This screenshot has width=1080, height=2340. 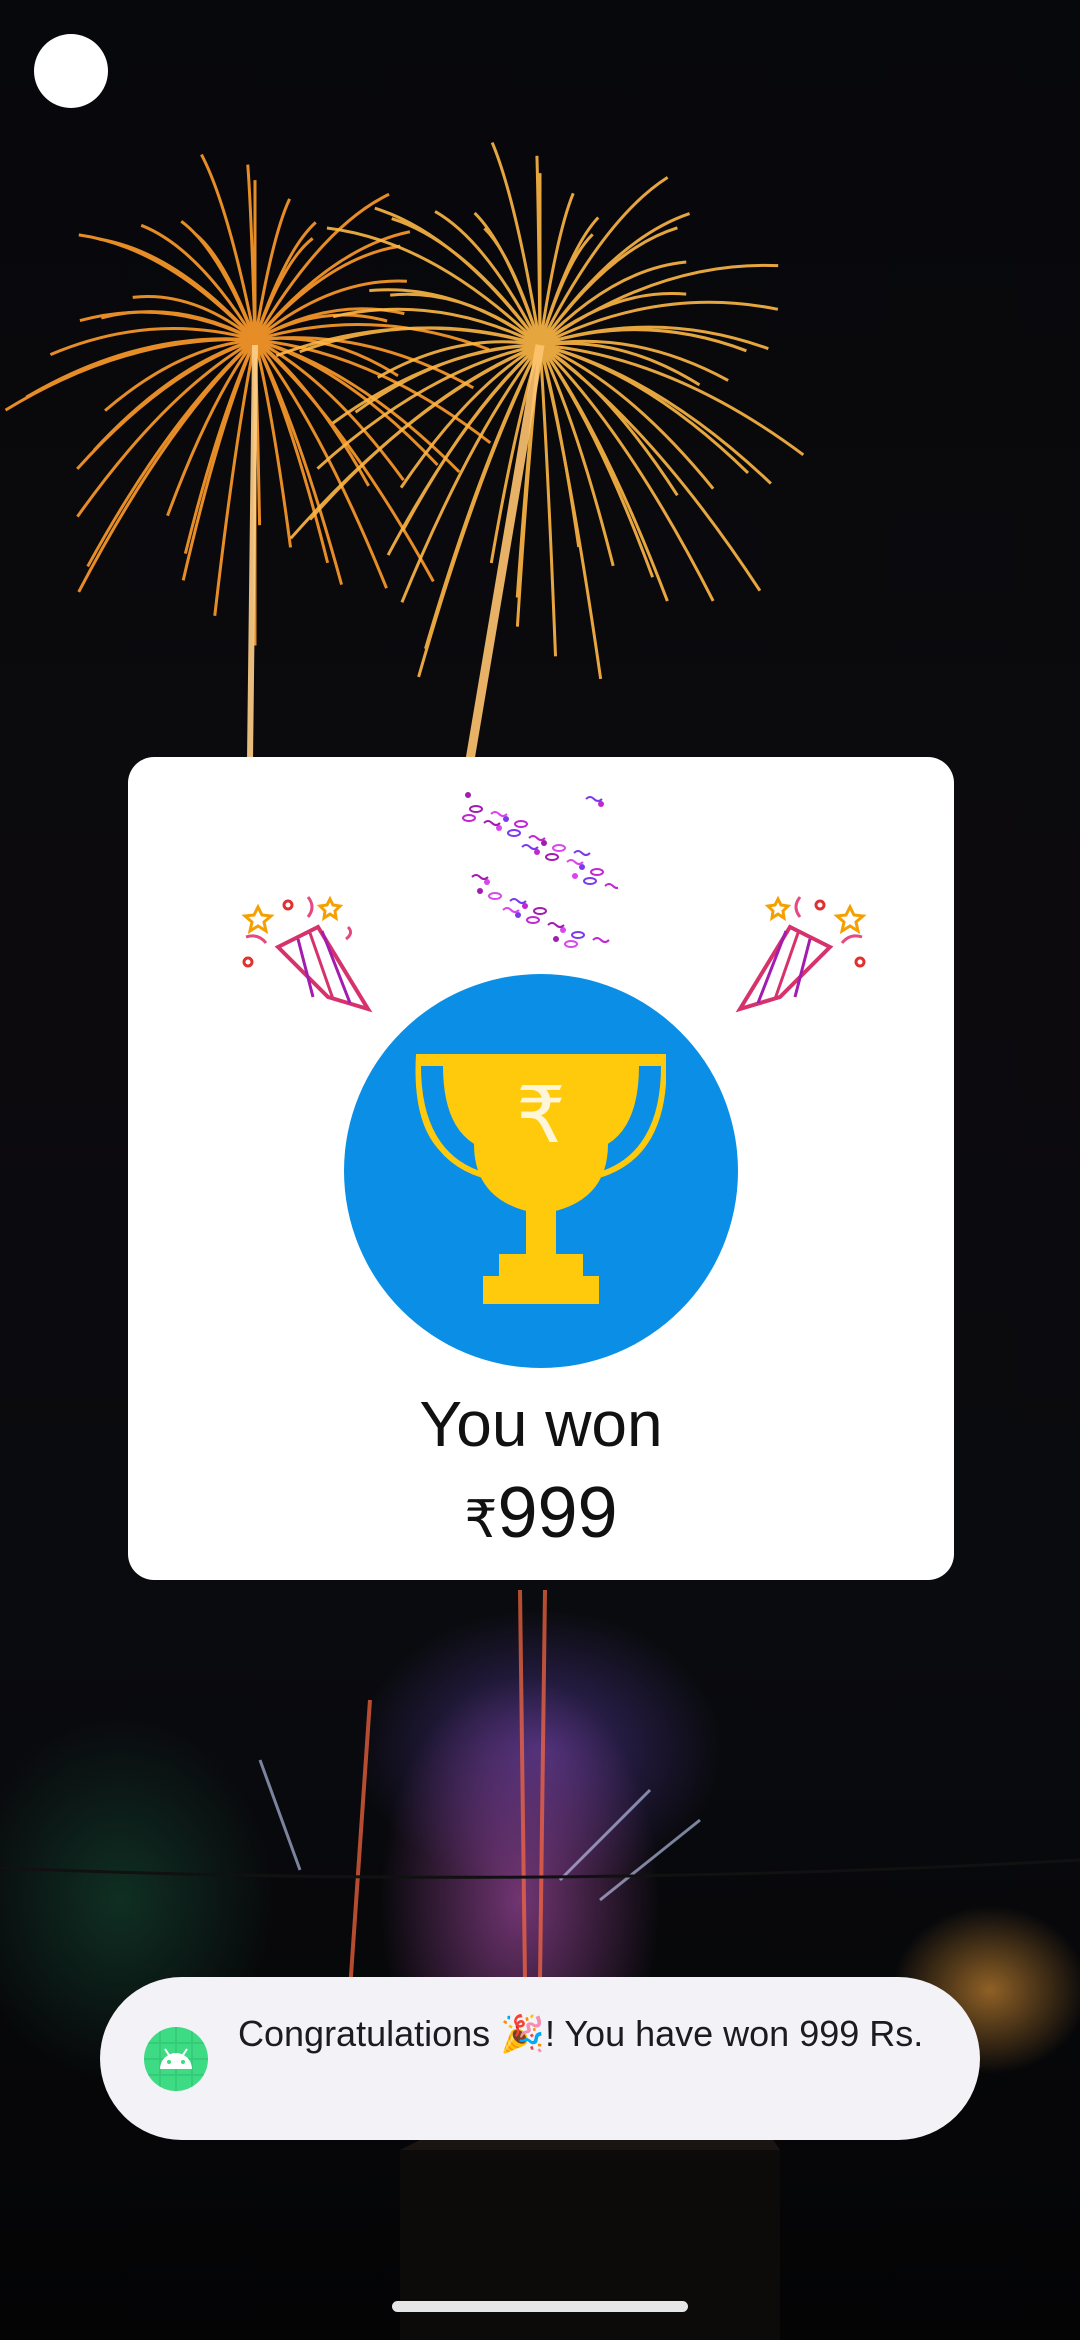 What do you see at coordinates (540, 2058) in the screenshot?
I see `toast-notification: Congratulations 🎉! You have won 999 Rs.` at bounding box center [540, 2058].